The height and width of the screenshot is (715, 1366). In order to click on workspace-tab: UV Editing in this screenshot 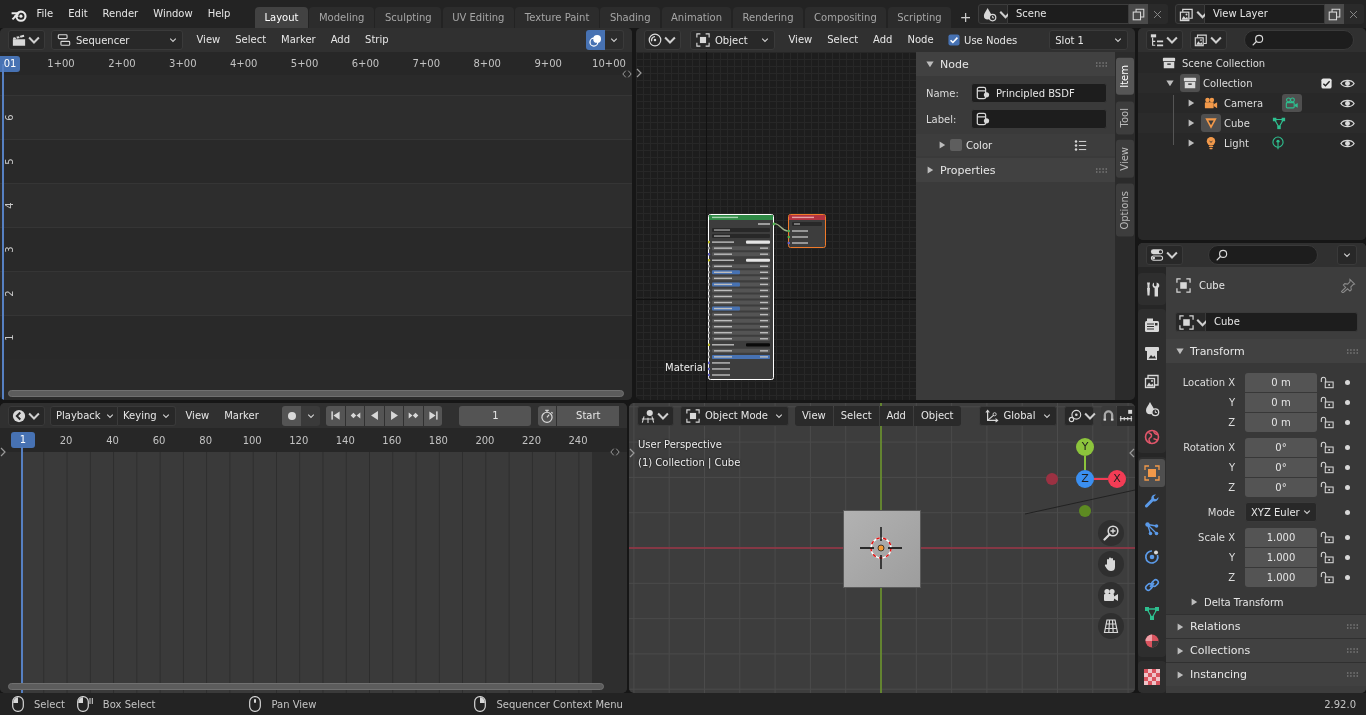, I will do `click(478, 17)`.